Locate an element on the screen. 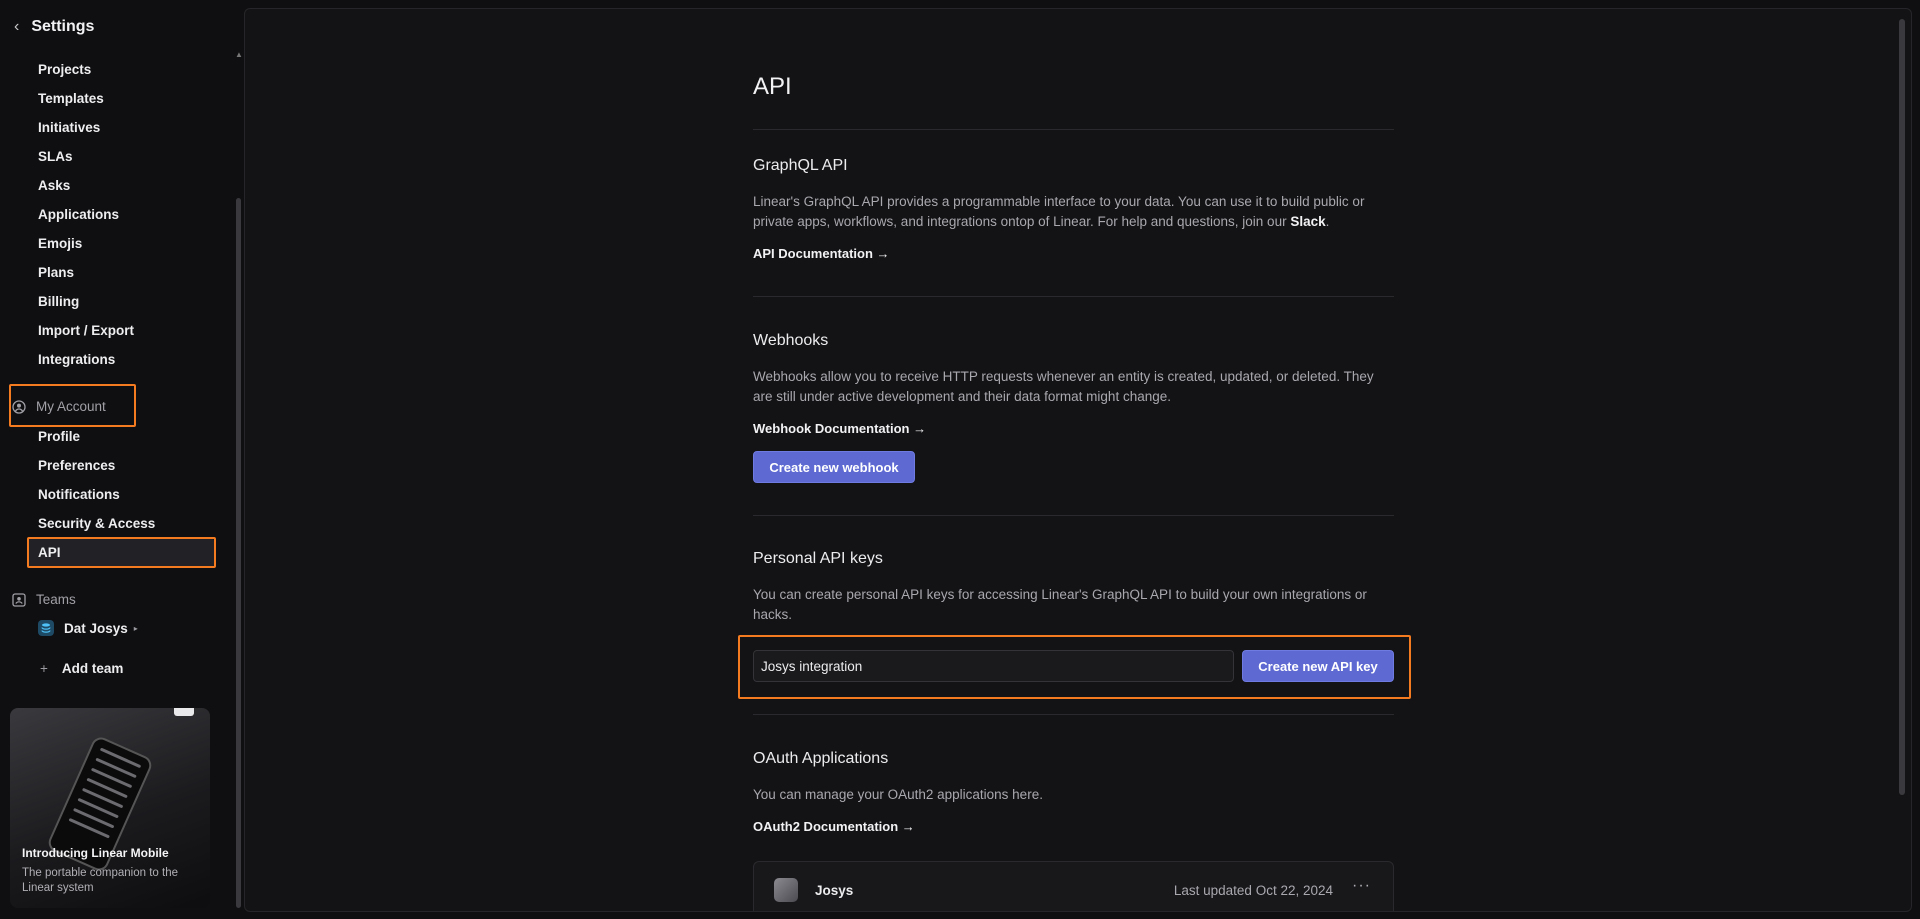 The width and height of the screenshot is (1920, 919). app-icon is located at coordinates (786, 890).